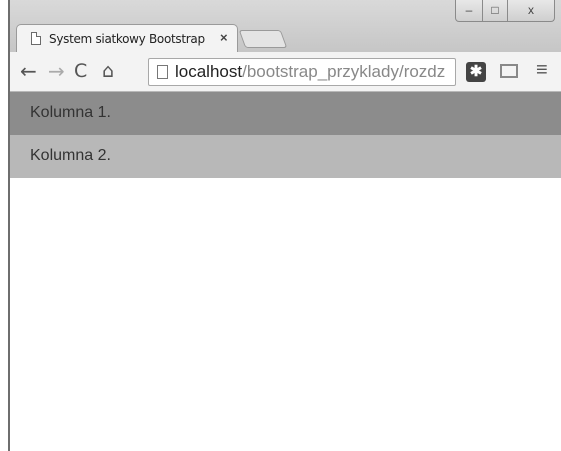 The height and width of the screenshot is (451, 561). Describe the element at coordinates (344, 71) in the screenshot. I see `url-path: /bootstrap_przyklady/rozdz` at that location.